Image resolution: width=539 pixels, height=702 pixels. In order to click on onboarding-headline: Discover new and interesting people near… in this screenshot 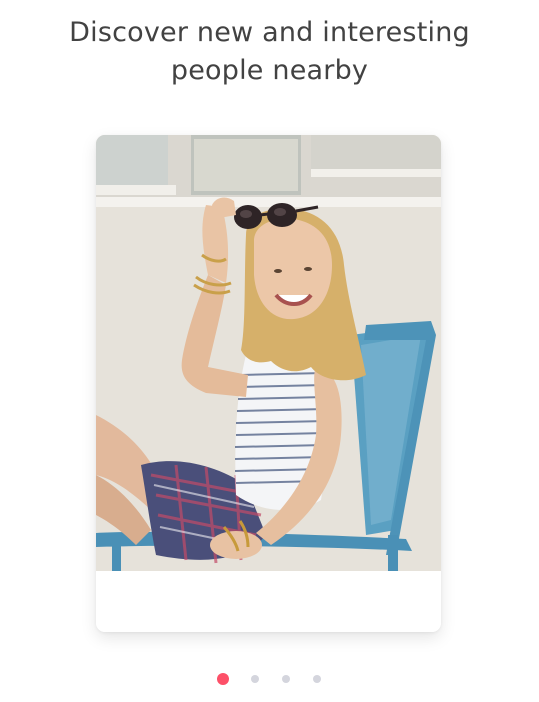, I will do `click(269, 52)`.